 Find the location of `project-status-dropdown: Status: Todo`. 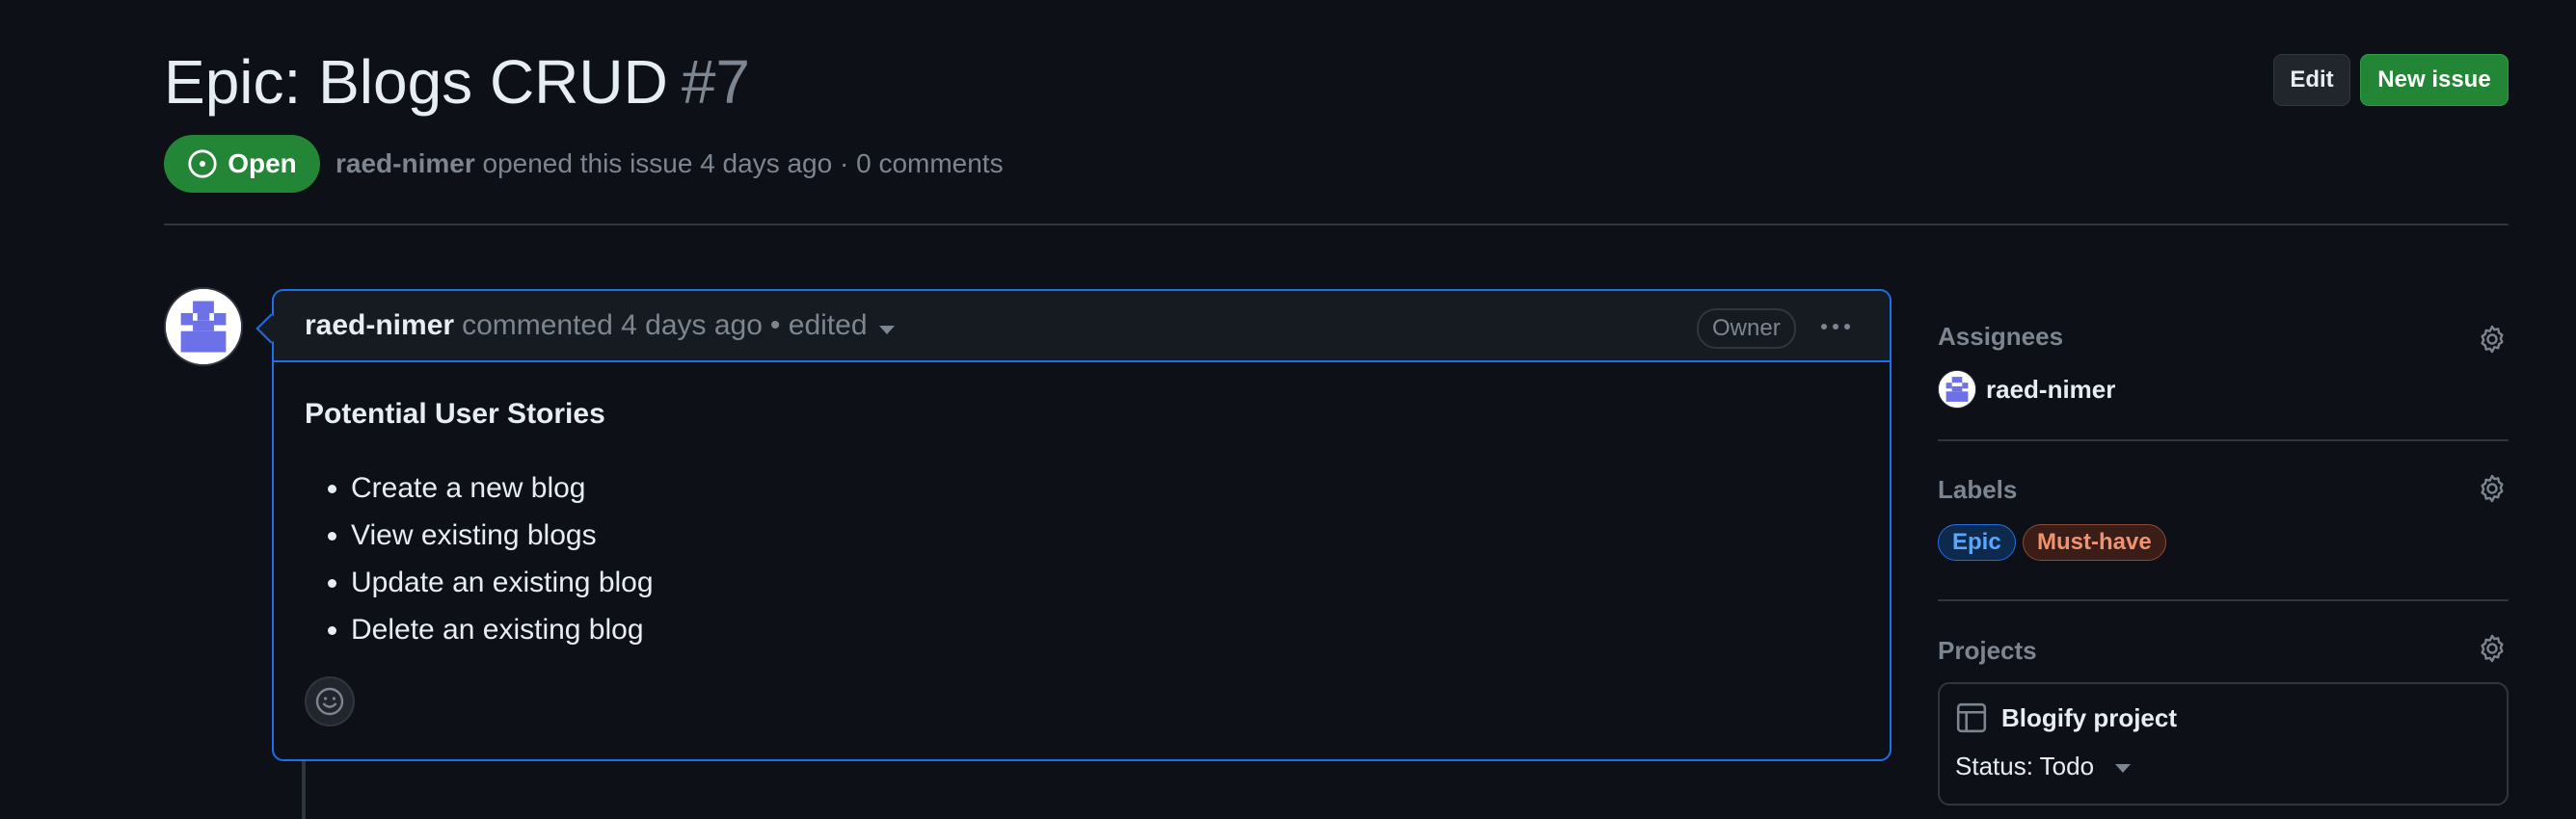

project-status-dropdown: Status: Todo is located at coordinates (2044, 766).